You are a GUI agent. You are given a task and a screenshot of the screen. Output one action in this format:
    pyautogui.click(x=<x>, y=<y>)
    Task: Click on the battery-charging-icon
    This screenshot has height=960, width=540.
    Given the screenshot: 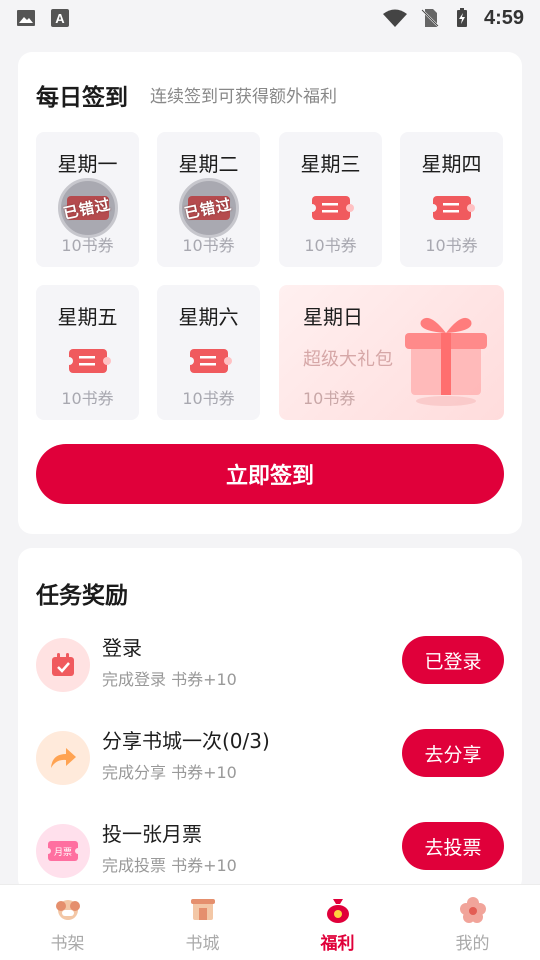 What is the action you would take?
    pyautogui.click(x=461, y=17)
    